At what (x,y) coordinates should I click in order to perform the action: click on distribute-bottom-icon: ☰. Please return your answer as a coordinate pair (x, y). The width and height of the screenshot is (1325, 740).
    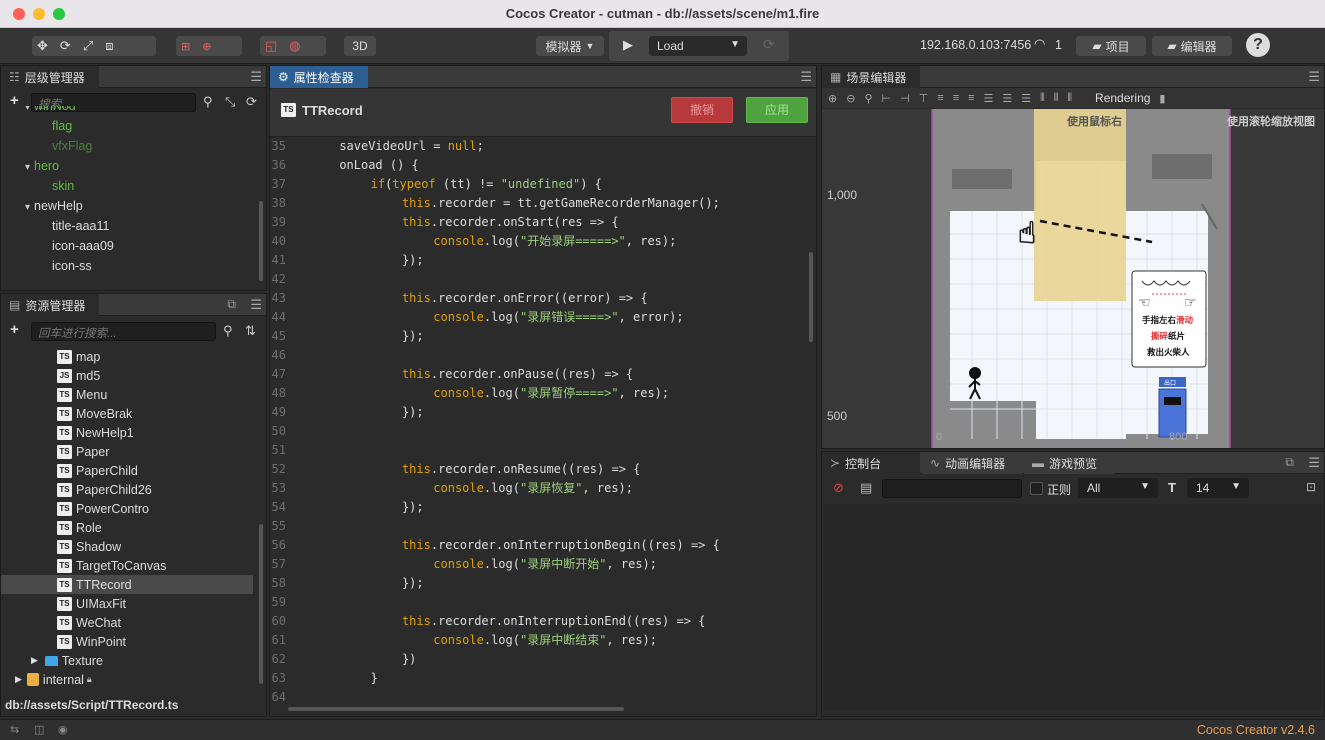
    Looking at the image, I should click on (1026, 98).